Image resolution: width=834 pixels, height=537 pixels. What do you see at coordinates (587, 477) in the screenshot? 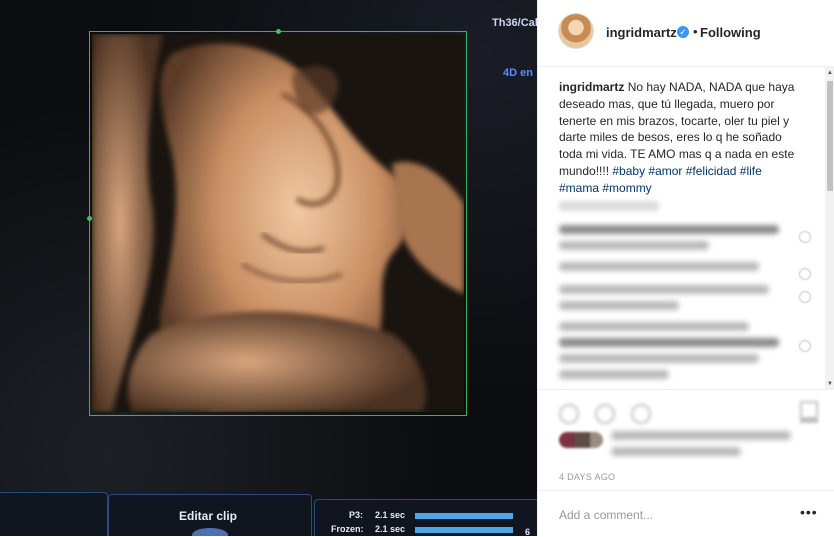
I see `post-timestamp: 4 DAYS AGO` at bounding box center [587, 477].